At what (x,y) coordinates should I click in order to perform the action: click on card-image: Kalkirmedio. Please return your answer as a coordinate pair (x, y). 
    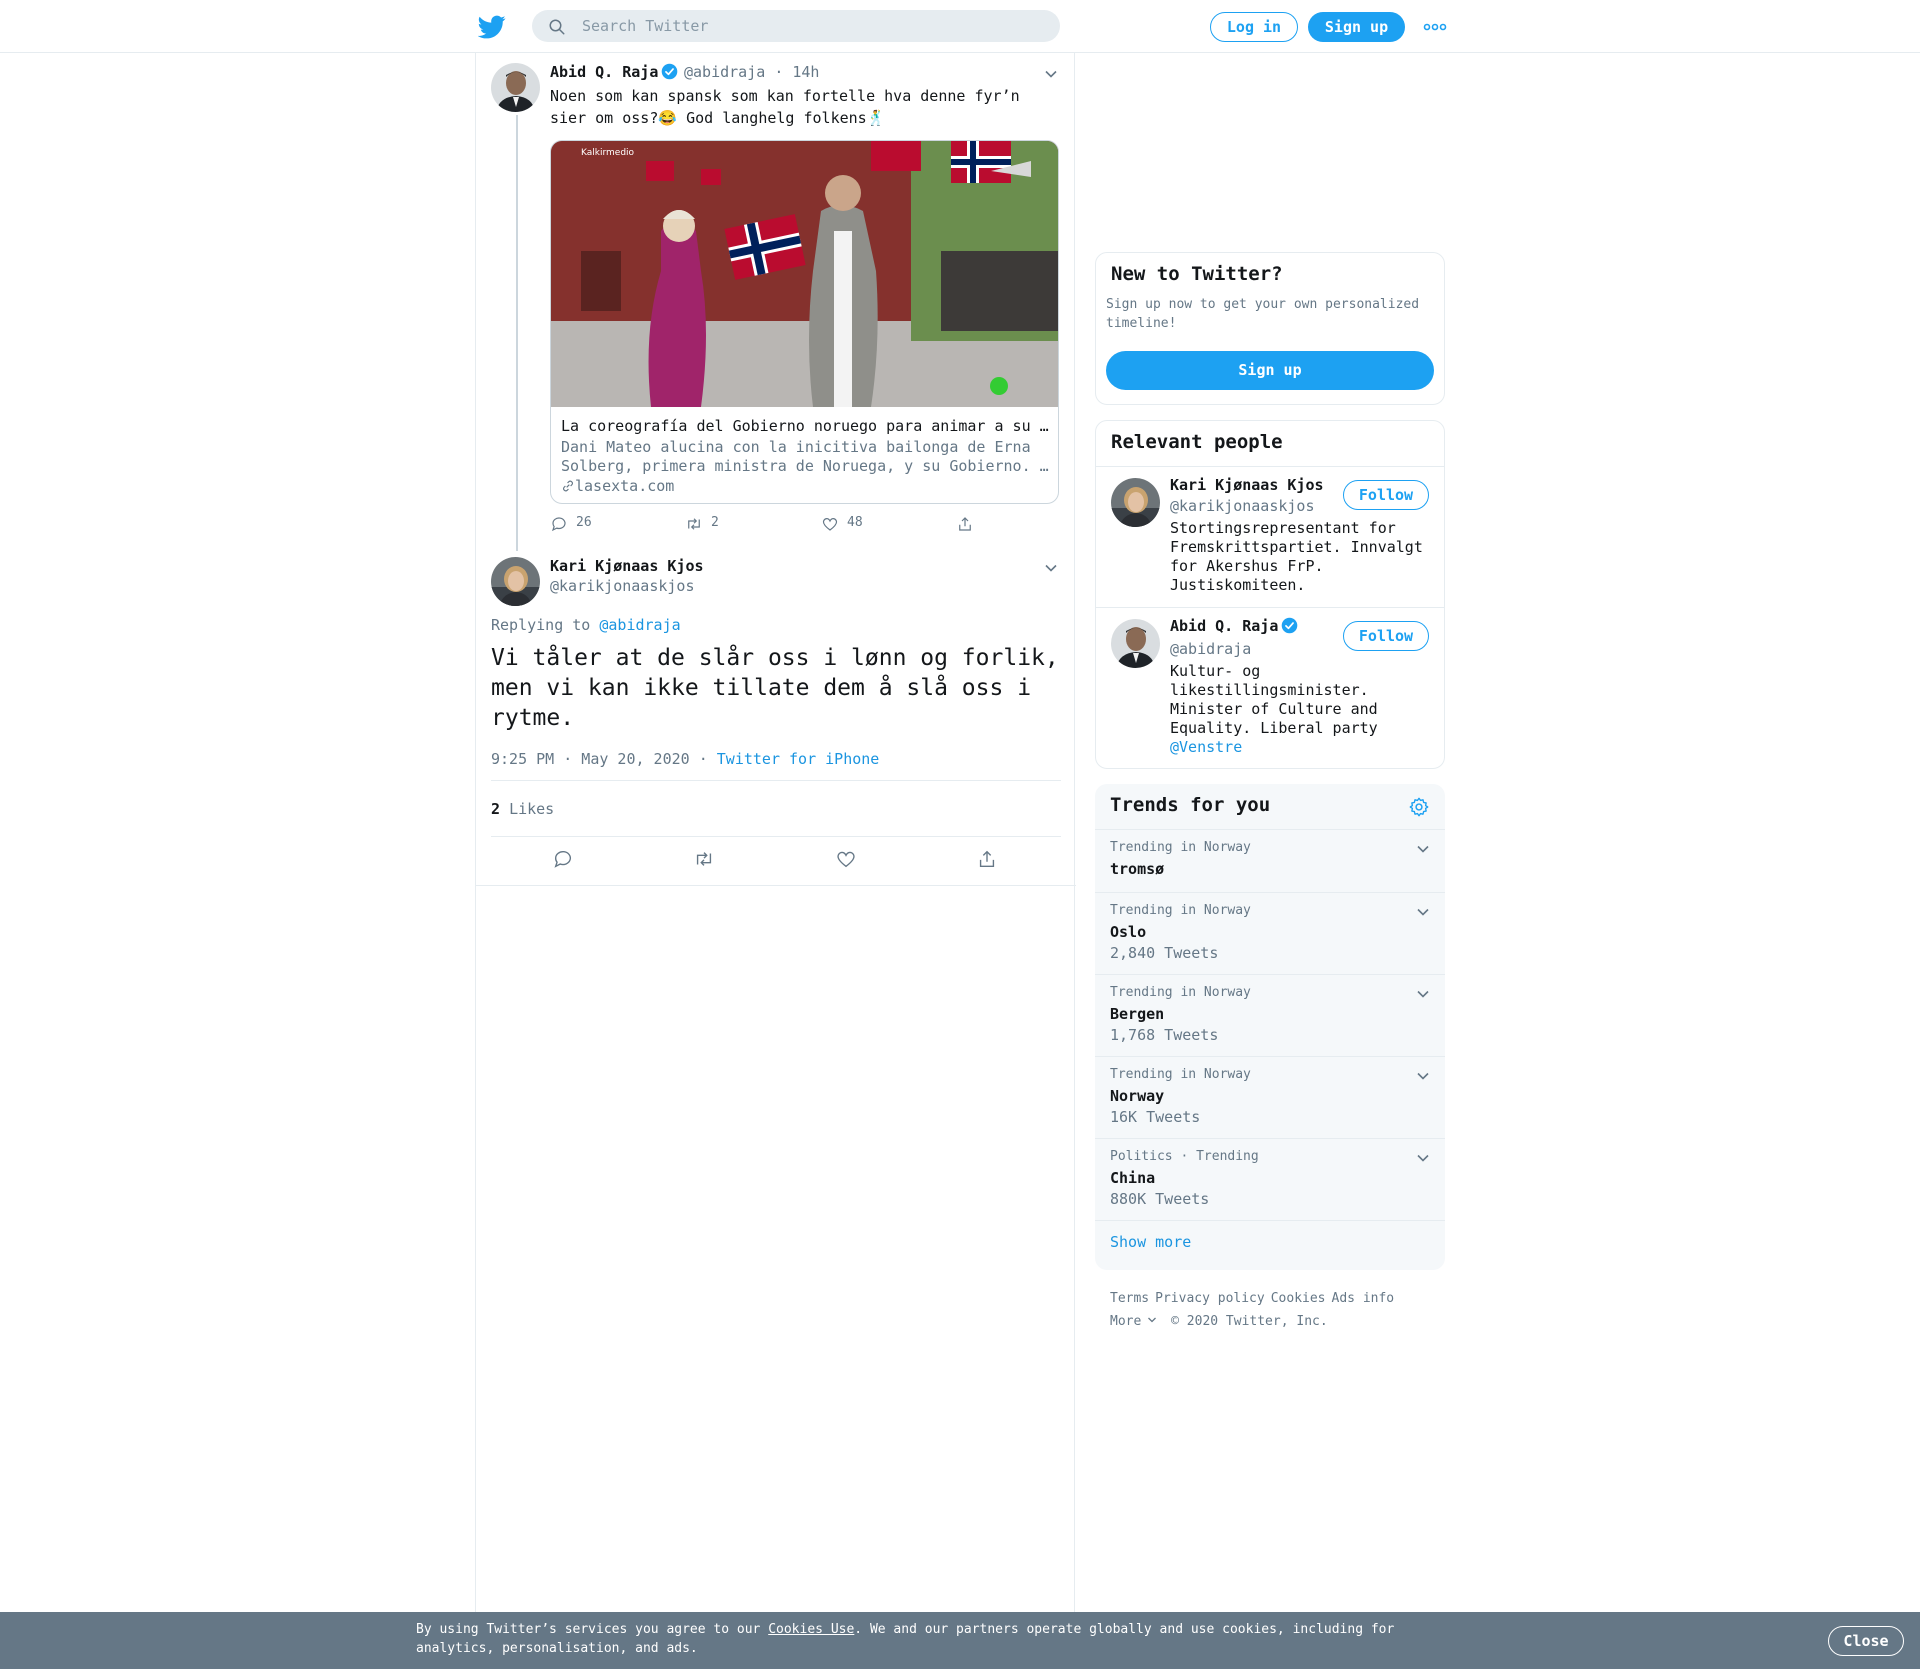
    Looking at the image, I should click on (805, 274).